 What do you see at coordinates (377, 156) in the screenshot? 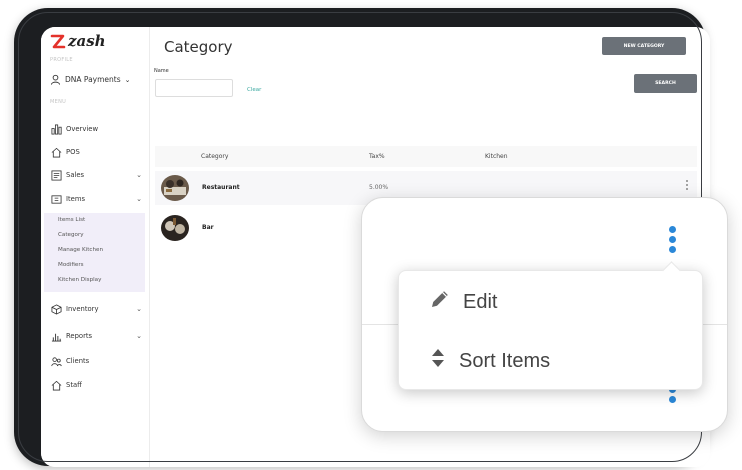
I see `column-header-tax: Tax%` at bounding box center [377, 156].